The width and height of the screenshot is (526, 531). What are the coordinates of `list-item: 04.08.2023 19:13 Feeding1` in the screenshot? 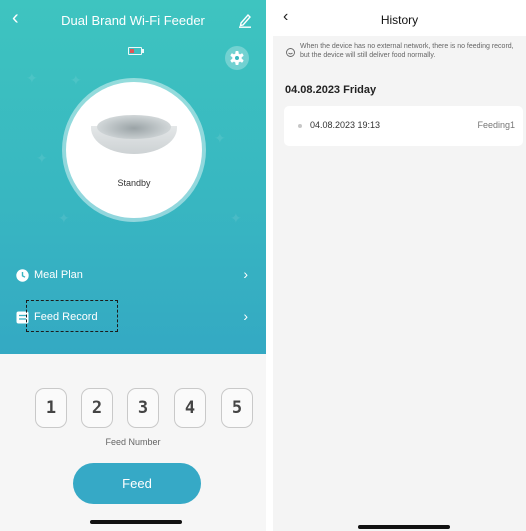 It's located at (403, 126).